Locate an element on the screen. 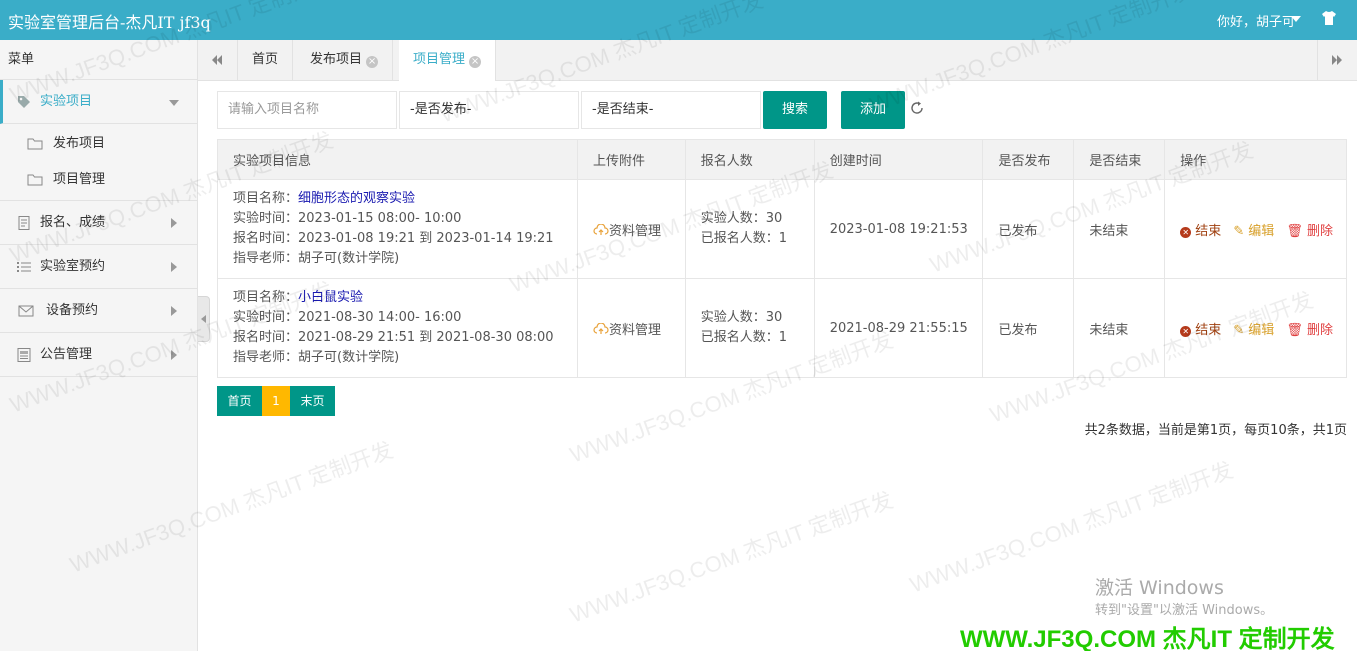  app-title: 实验室管理后台-杰凡IT jf3q is located at coordinates (109, 22).